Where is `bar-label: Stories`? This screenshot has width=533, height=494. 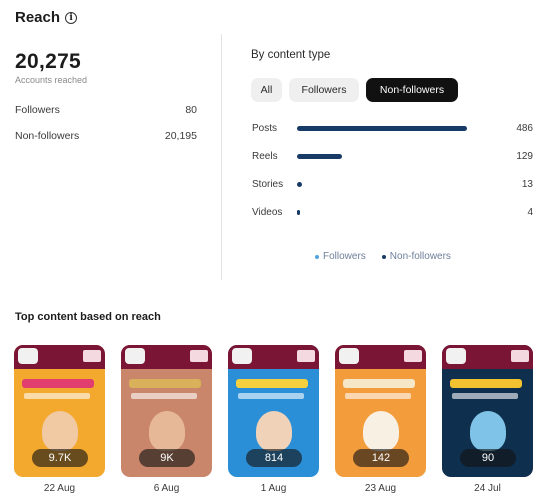 bar-label: Stories is located at coordinates (268, 184).